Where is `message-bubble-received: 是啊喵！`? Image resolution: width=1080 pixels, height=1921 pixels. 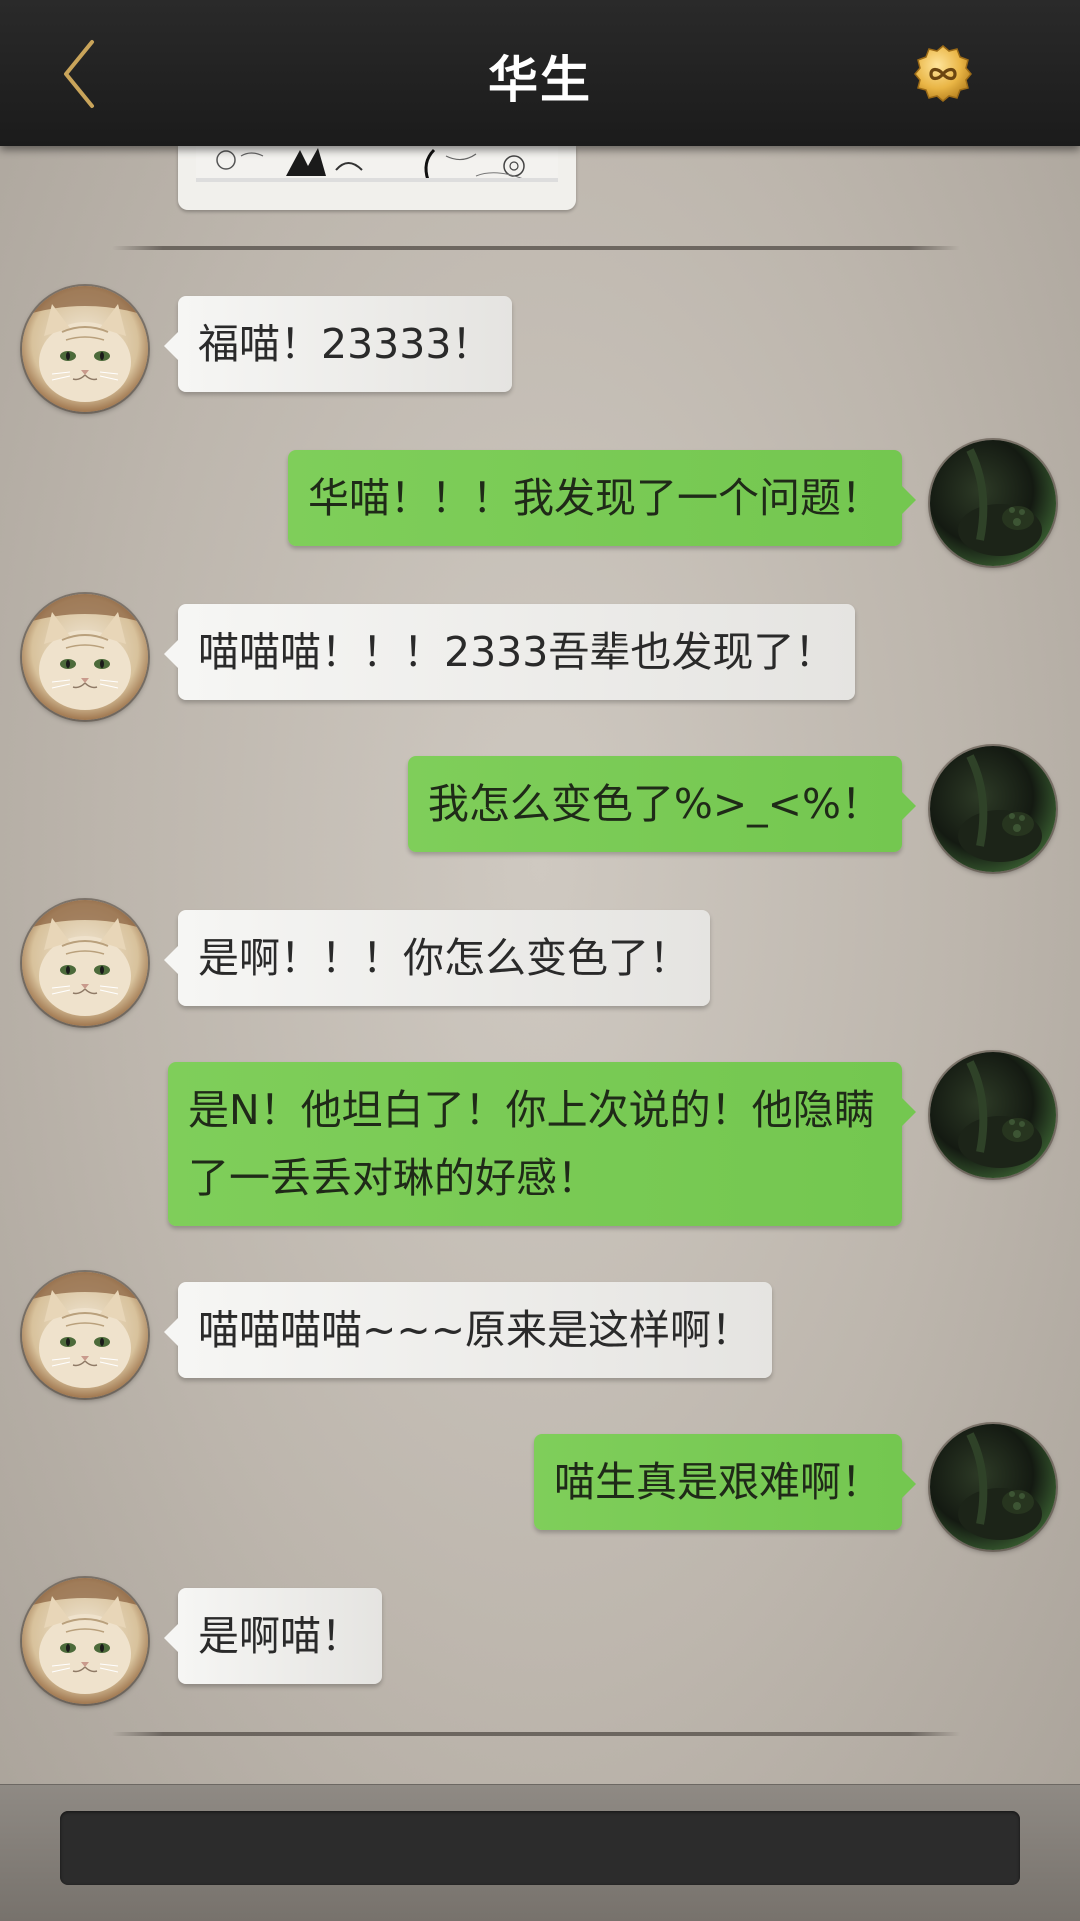 message-bubble-received: 是啊喵！ is located at coordinates (273, 1636).